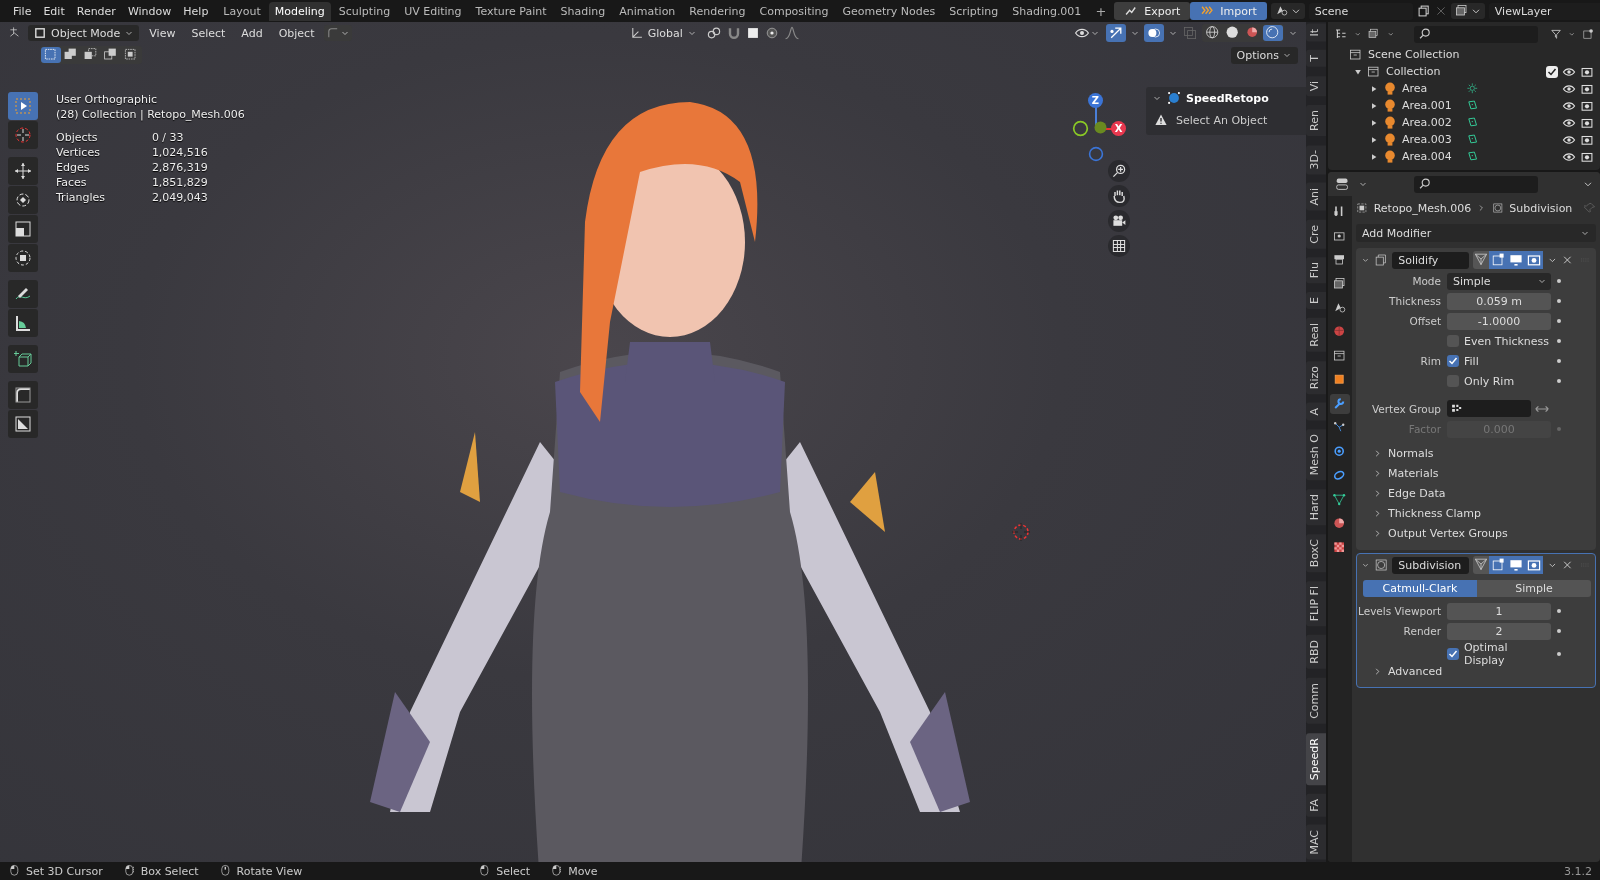  I want to click on sidebar-tab: RBD, so click(1316, 652).